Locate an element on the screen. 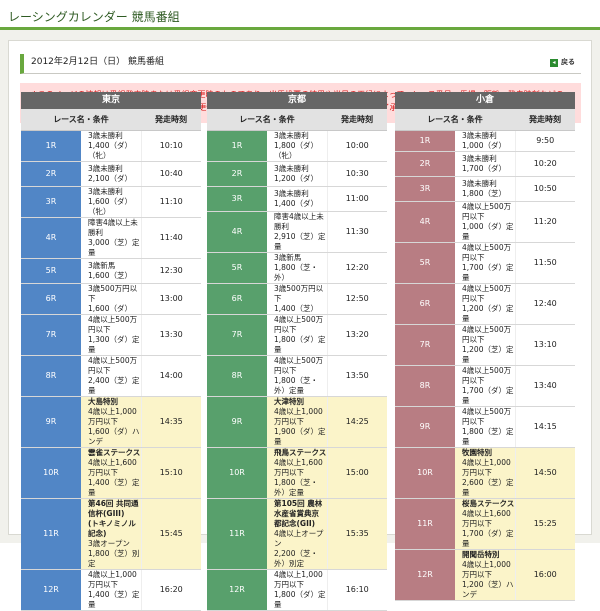 This screenshot has width=600, height=611. race-row: 12R 4歳以上1,000万円以下 1,800（ダ）定量 16:10 is located at coordinates (297, 590).